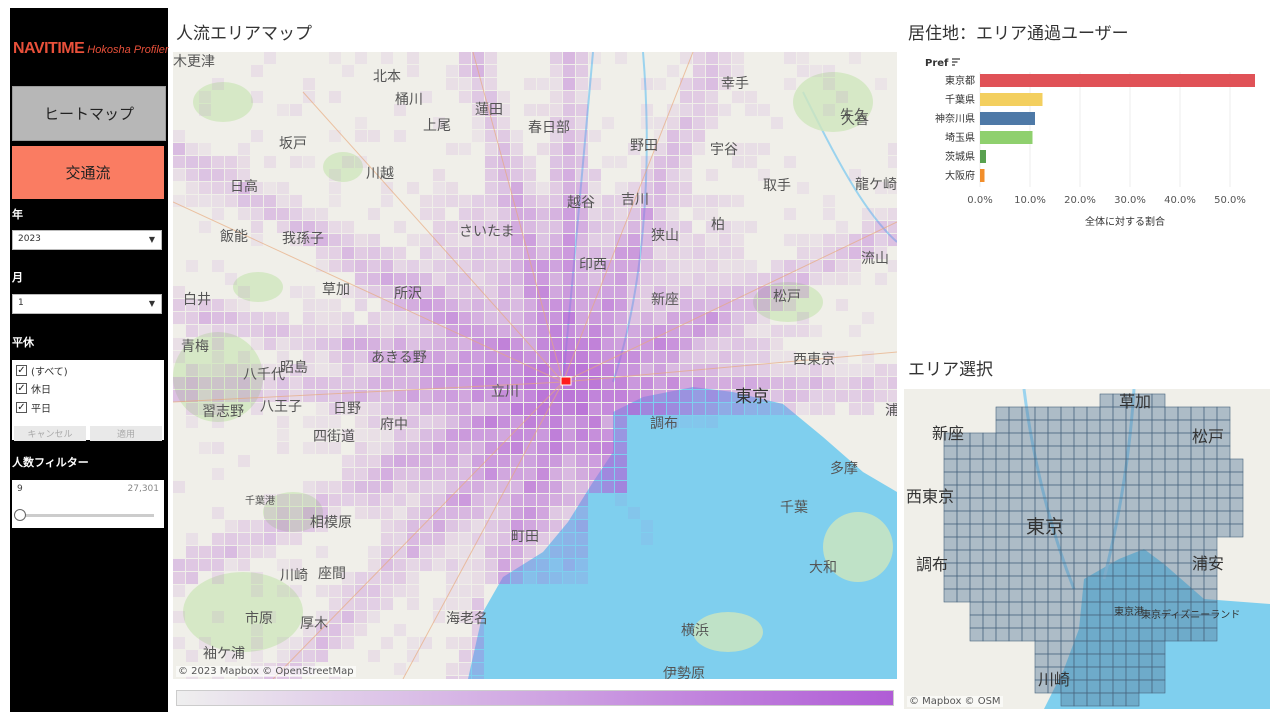 The height and width of the screenshot is (718, 1279). What do you see at coordinates (937, 63) in the screenshot?
I see `pref-header: Pref` at bounding box center [937, 63].